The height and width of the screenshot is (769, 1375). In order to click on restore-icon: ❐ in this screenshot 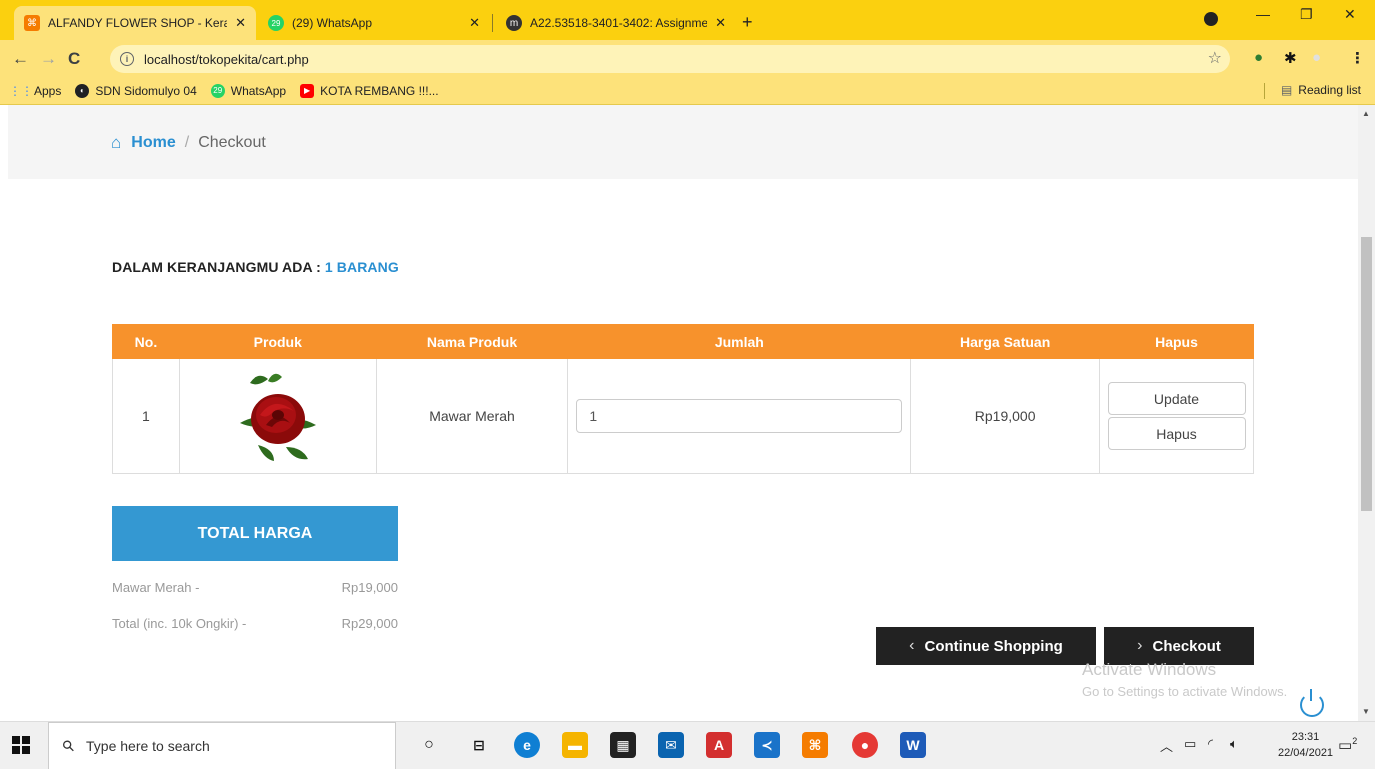, I will do `click(1306, 14)`.